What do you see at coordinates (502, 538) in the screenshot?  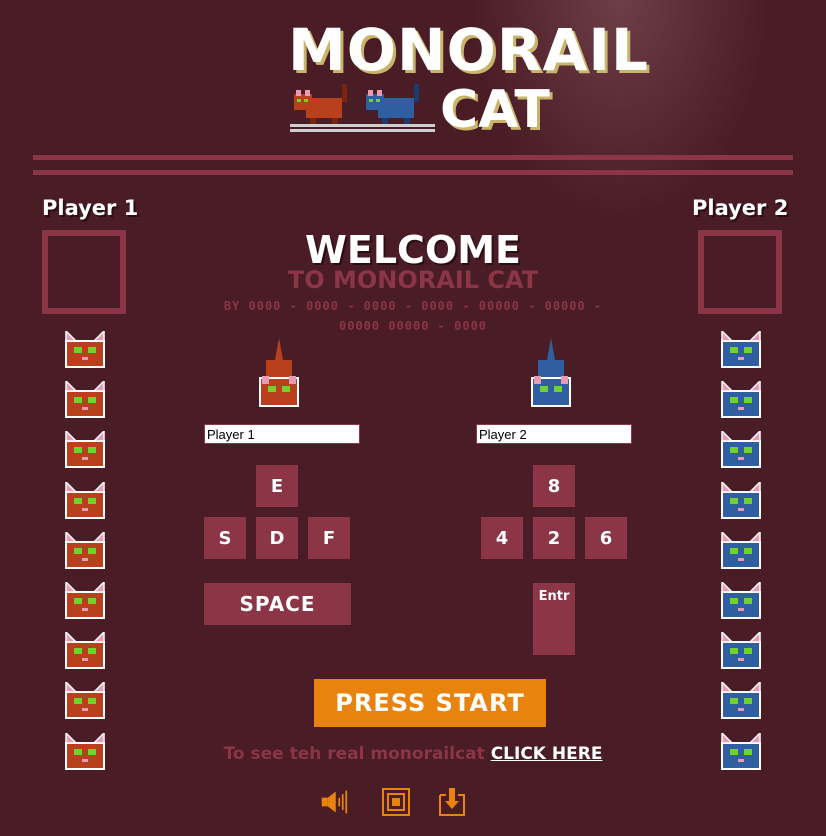 I see `p2-key-left: 4` at bounding box center [502, 538].